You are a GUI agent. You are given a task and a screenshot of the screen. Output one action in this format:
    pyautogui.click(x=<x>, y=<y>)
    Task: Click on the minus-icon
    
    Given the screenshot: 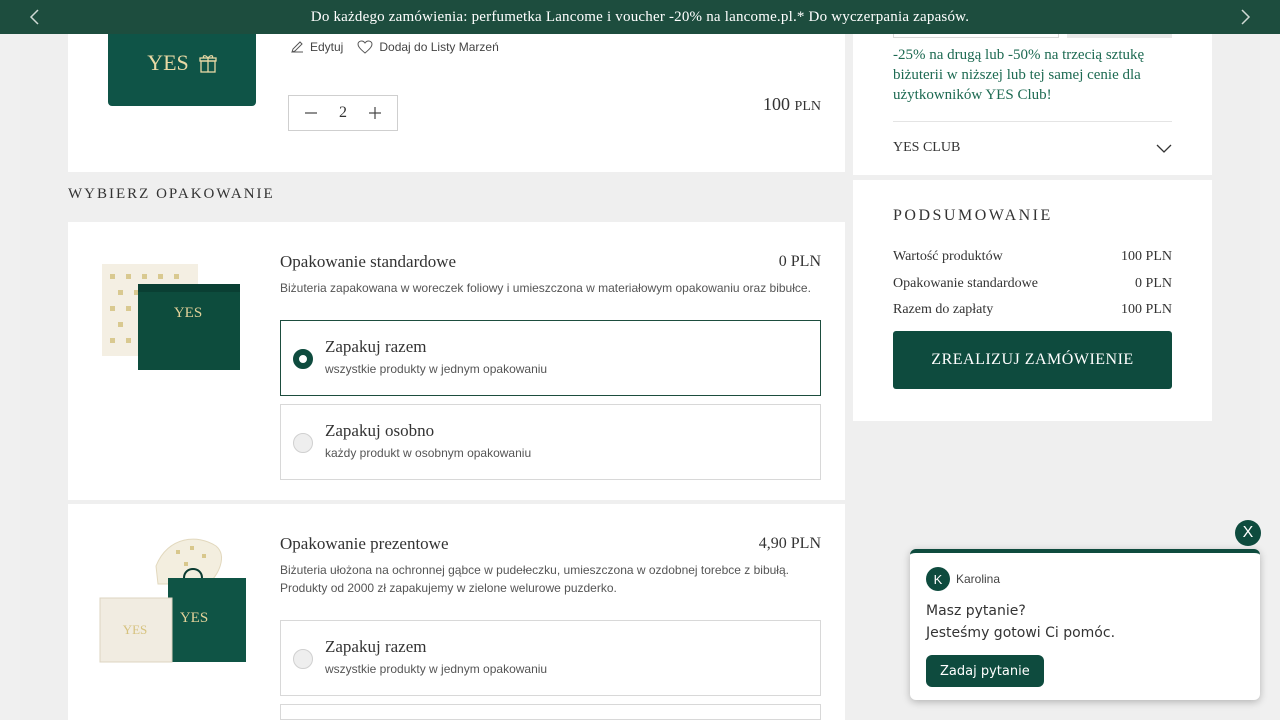 What is the action you would take?
    pyautogui.click(x=311, y=113)
    